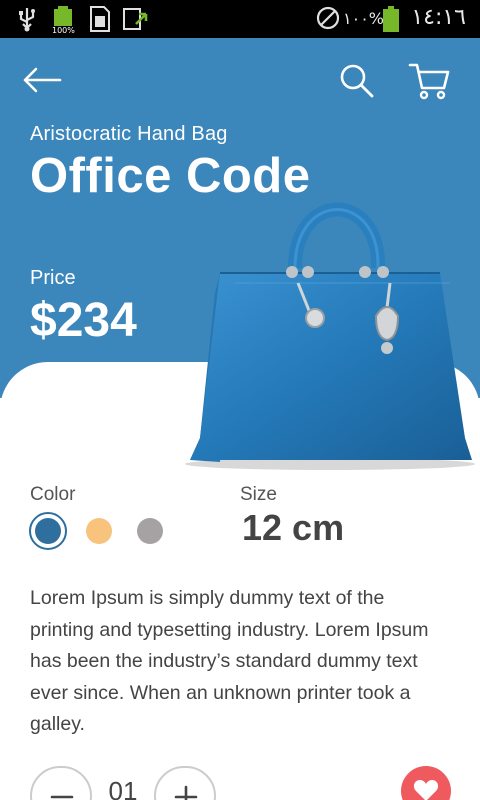  What do you see at coordinates (62, 797) in the screenshot?
I see `minus-icon` at bounding box center [62, 797].